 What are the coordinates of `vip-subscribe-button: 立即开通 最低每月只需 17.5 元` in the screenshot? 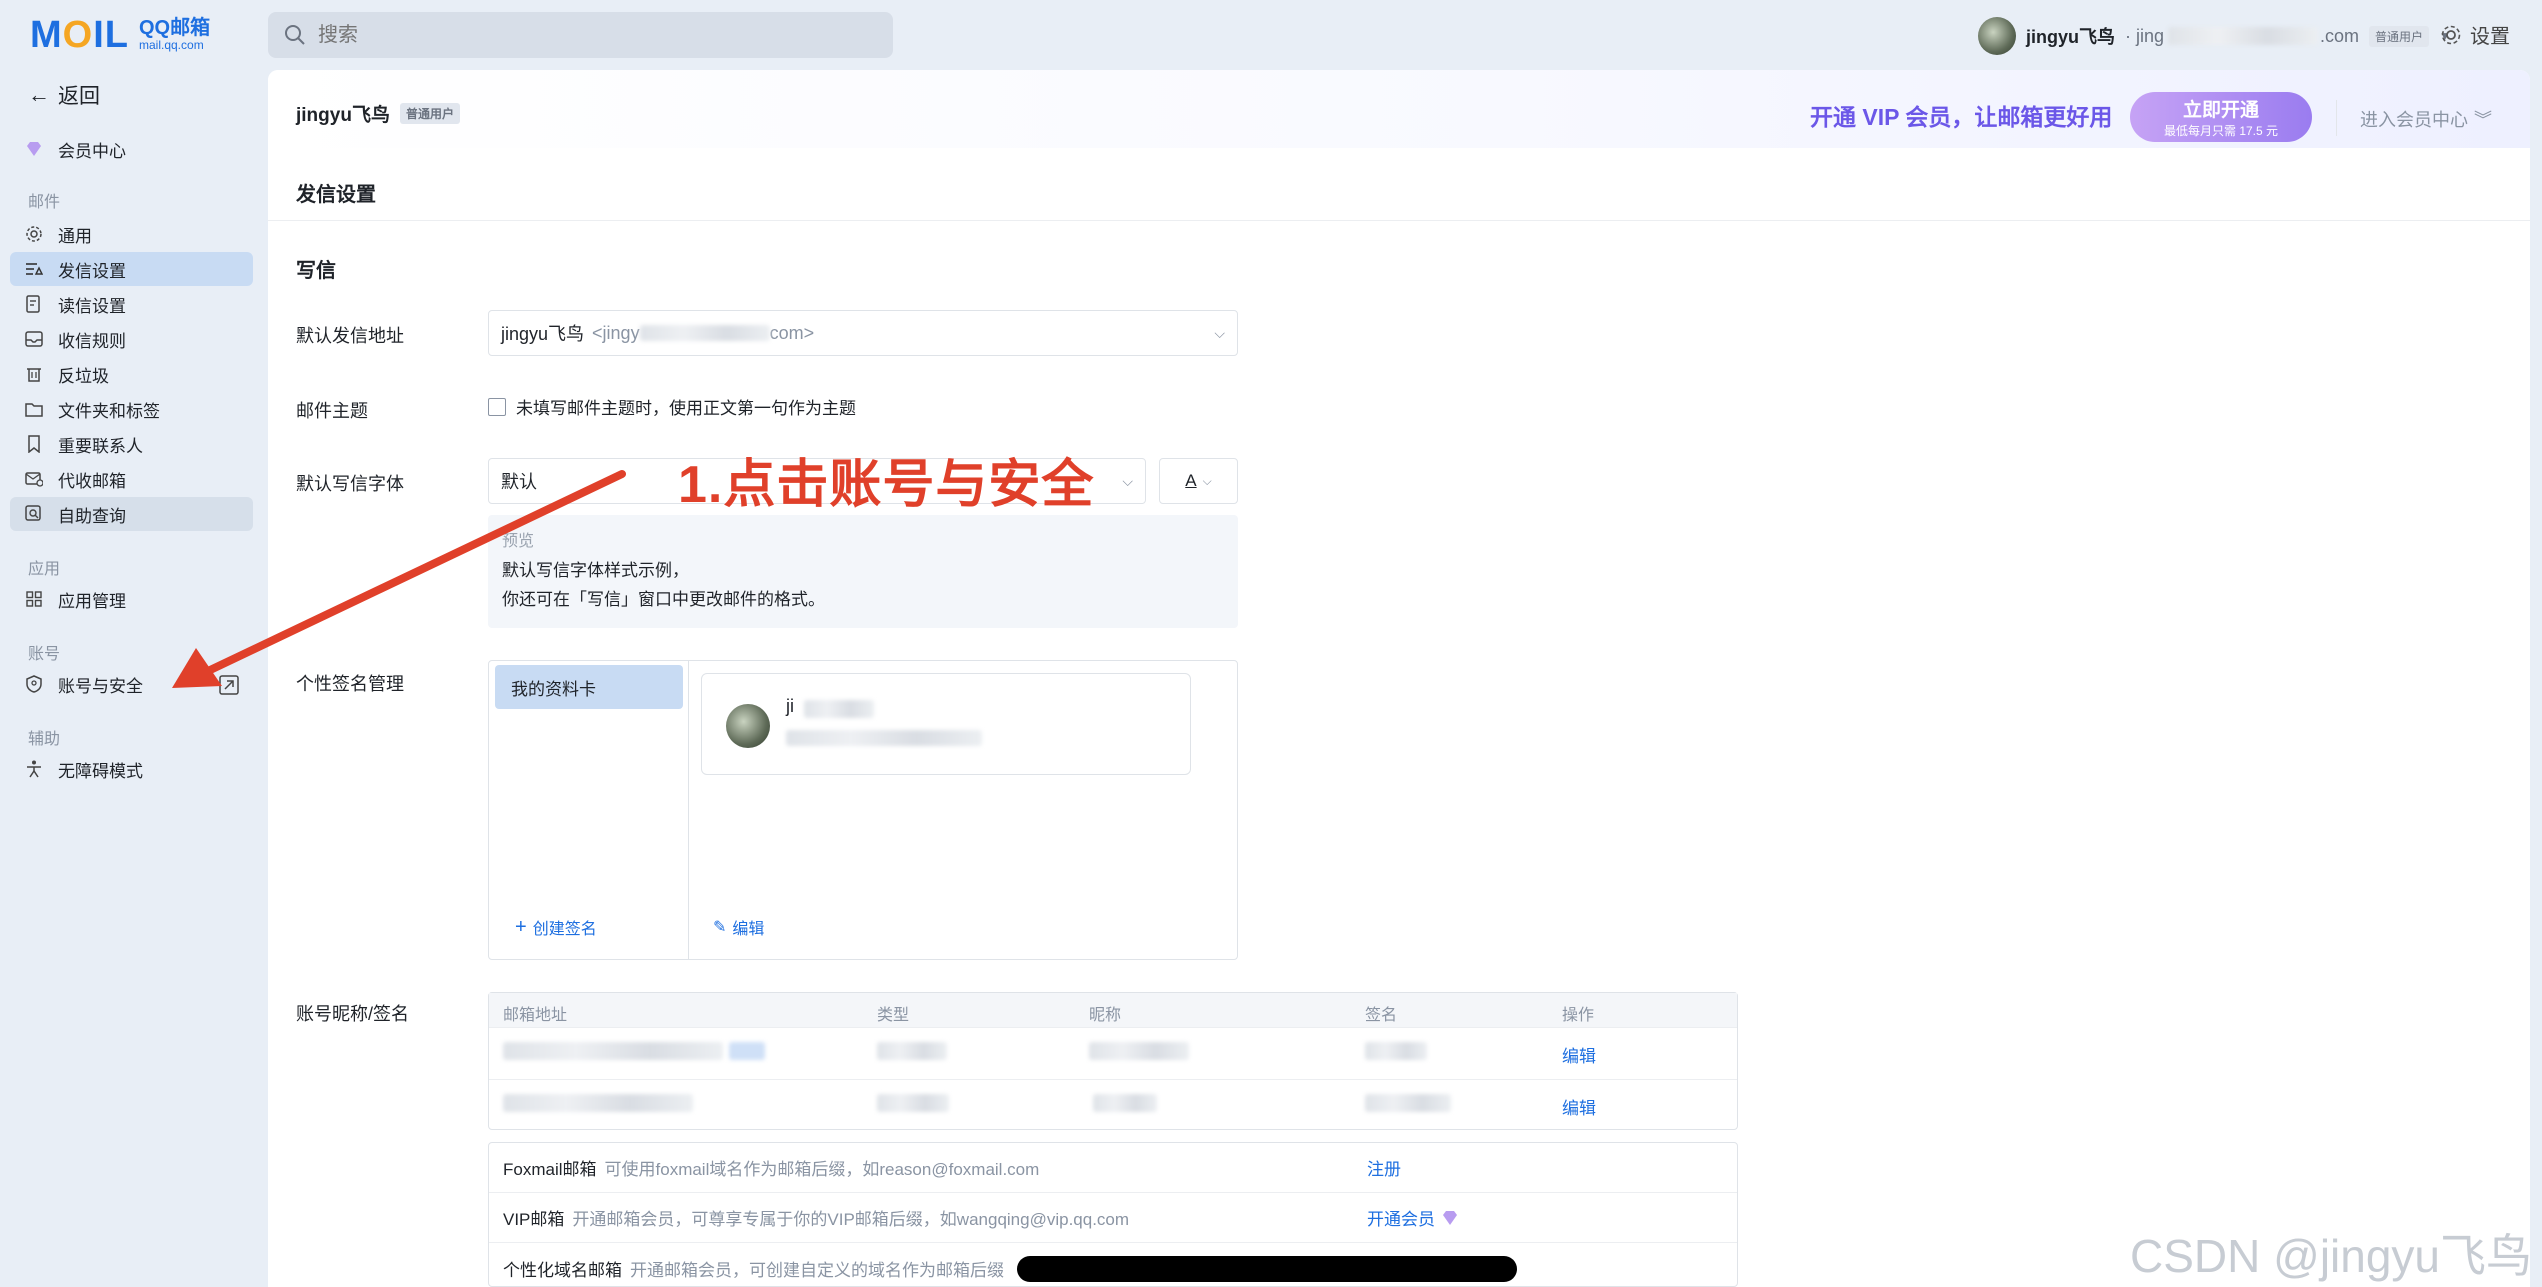 It's located at (2221, 117).